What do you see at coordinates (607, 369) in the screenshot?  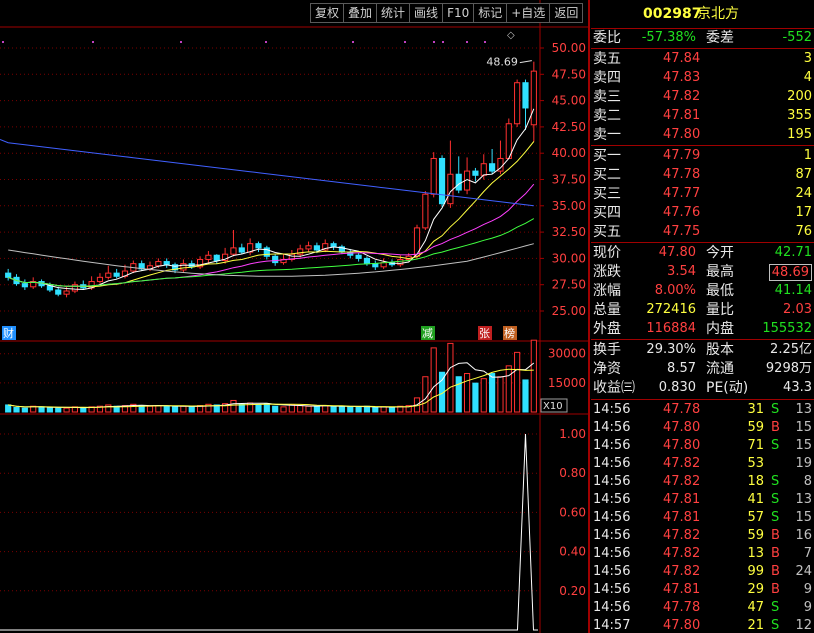 I see `info-label: 净资` at bounding box center [607, 369].